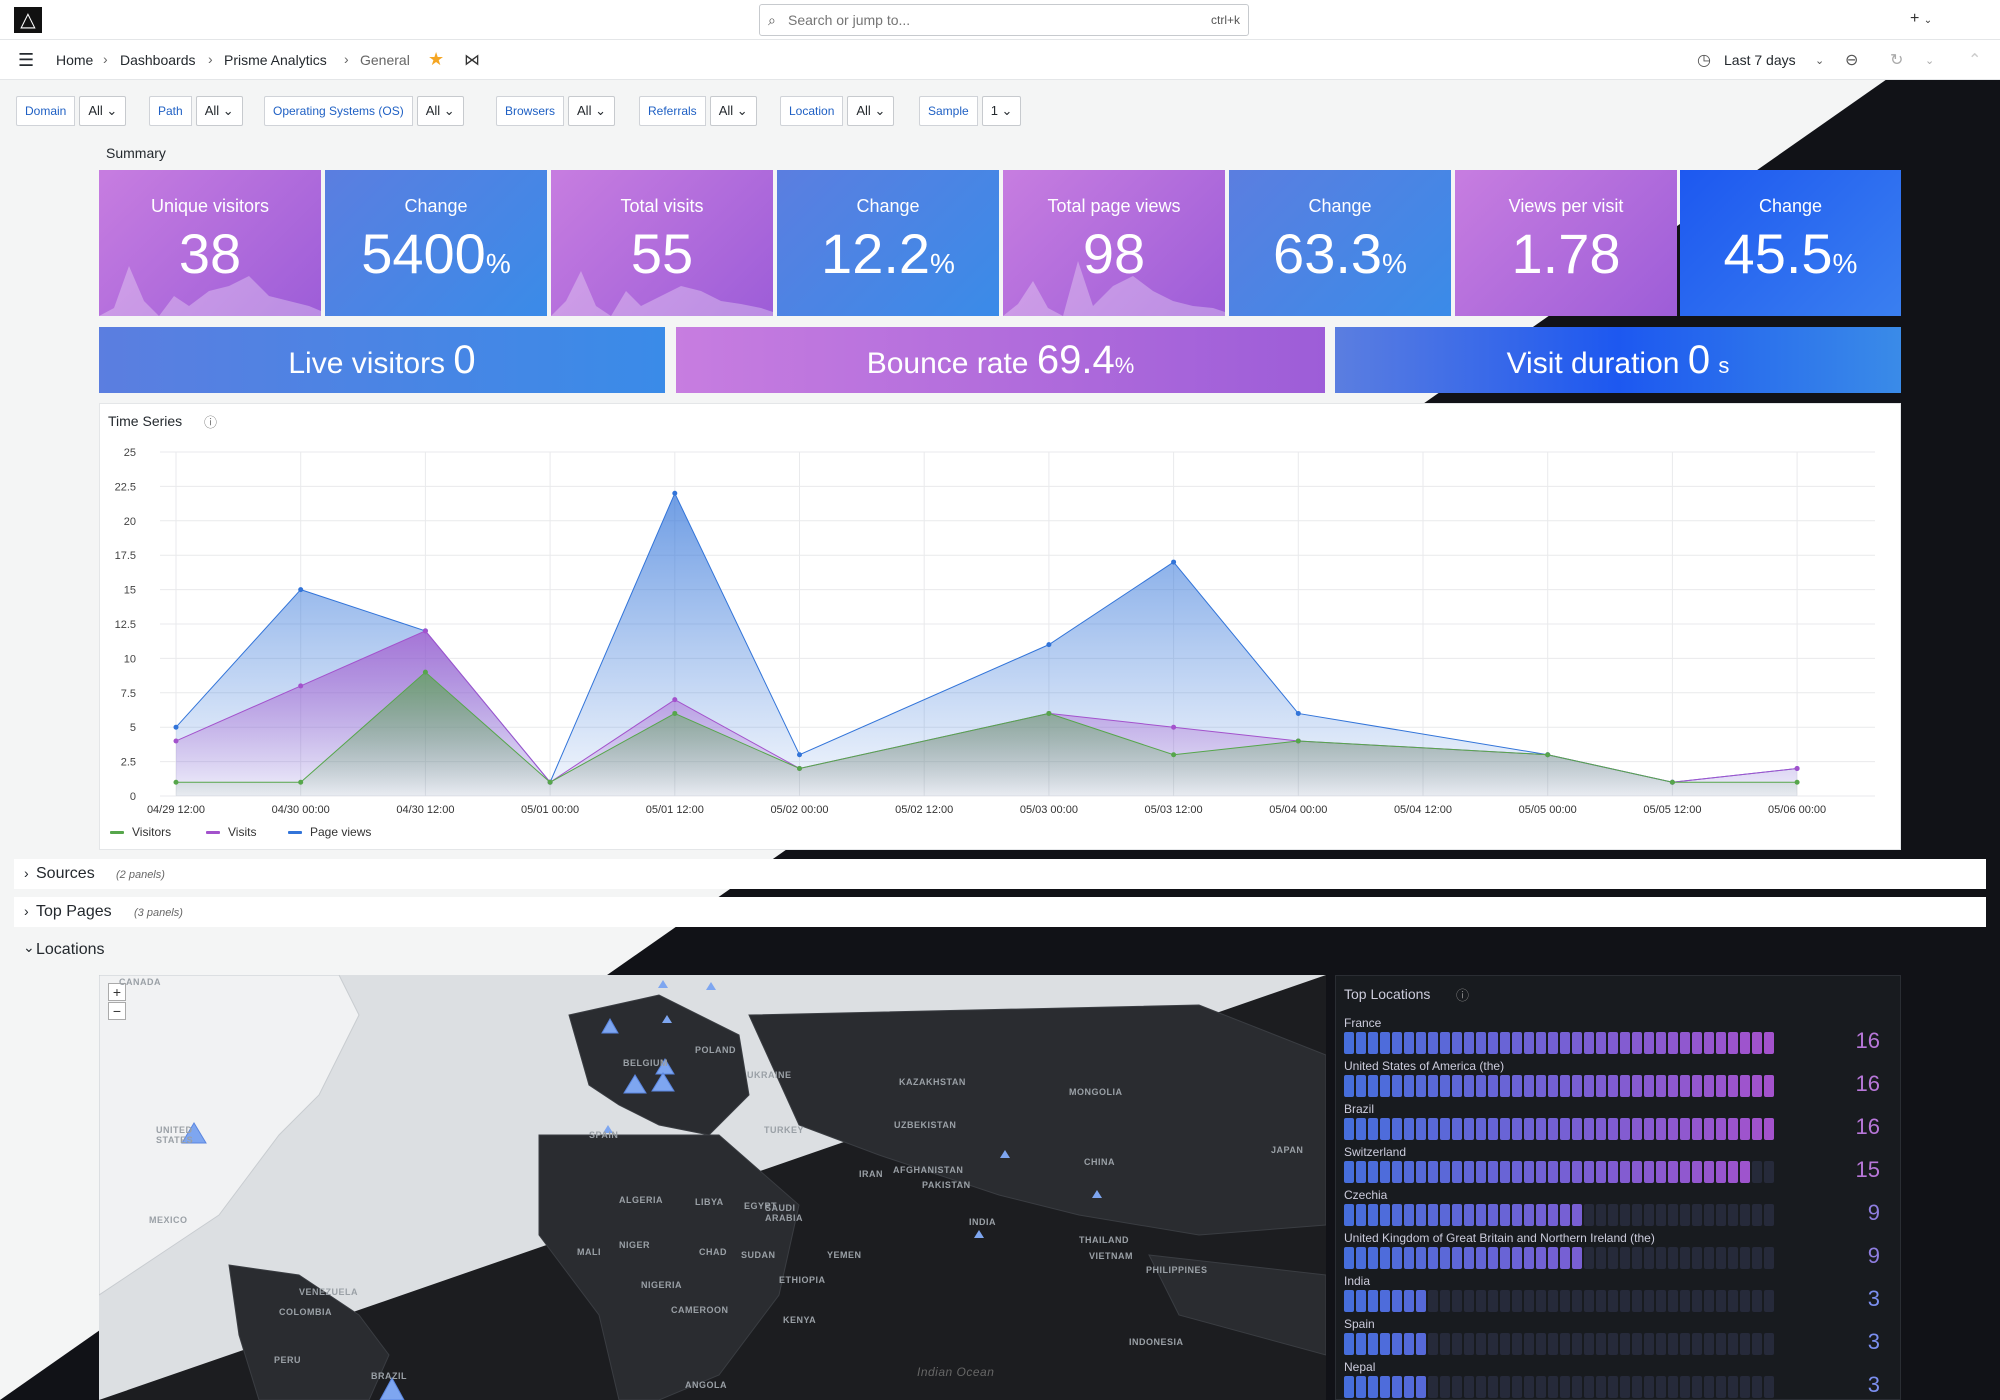  Describe the element at coordinates (1000, 360) in the screenshot. I see `stat-bounce-rate: Bounce rate 69.4%` at that location.